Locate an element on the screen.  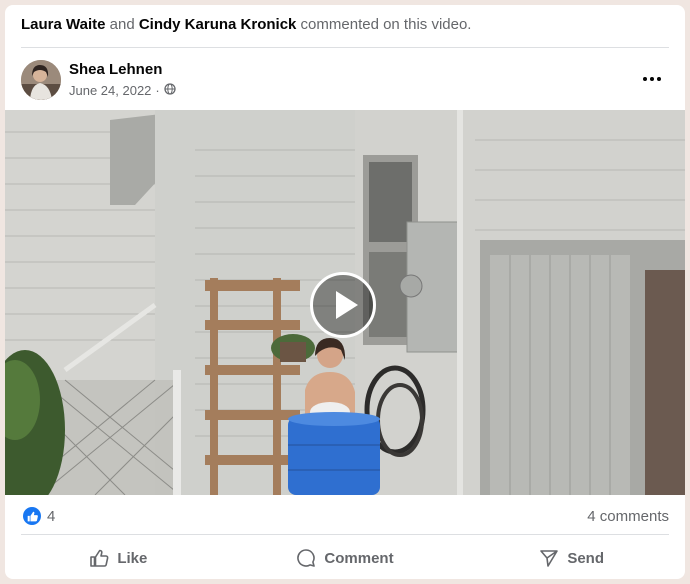
post-meta: June 24, 2022 · is located at coordinates (122, 90).